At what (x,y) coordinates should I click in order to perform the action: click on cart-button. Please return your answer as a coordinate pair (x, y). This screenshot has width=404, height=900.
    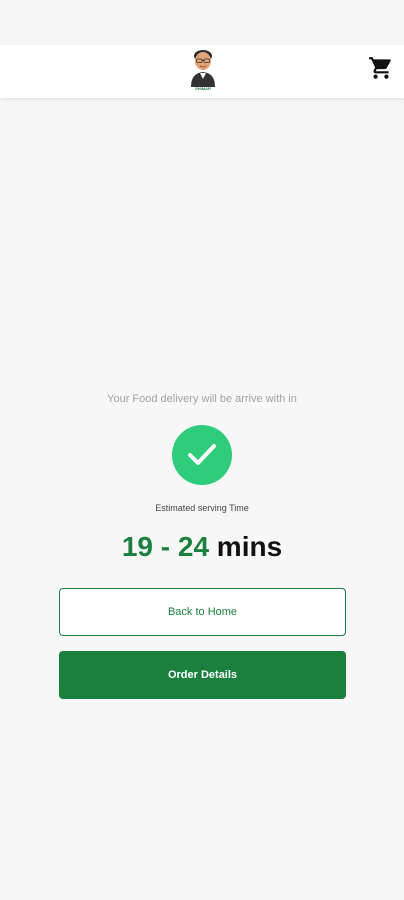
    Looking at the image, I should click on (381, 68).